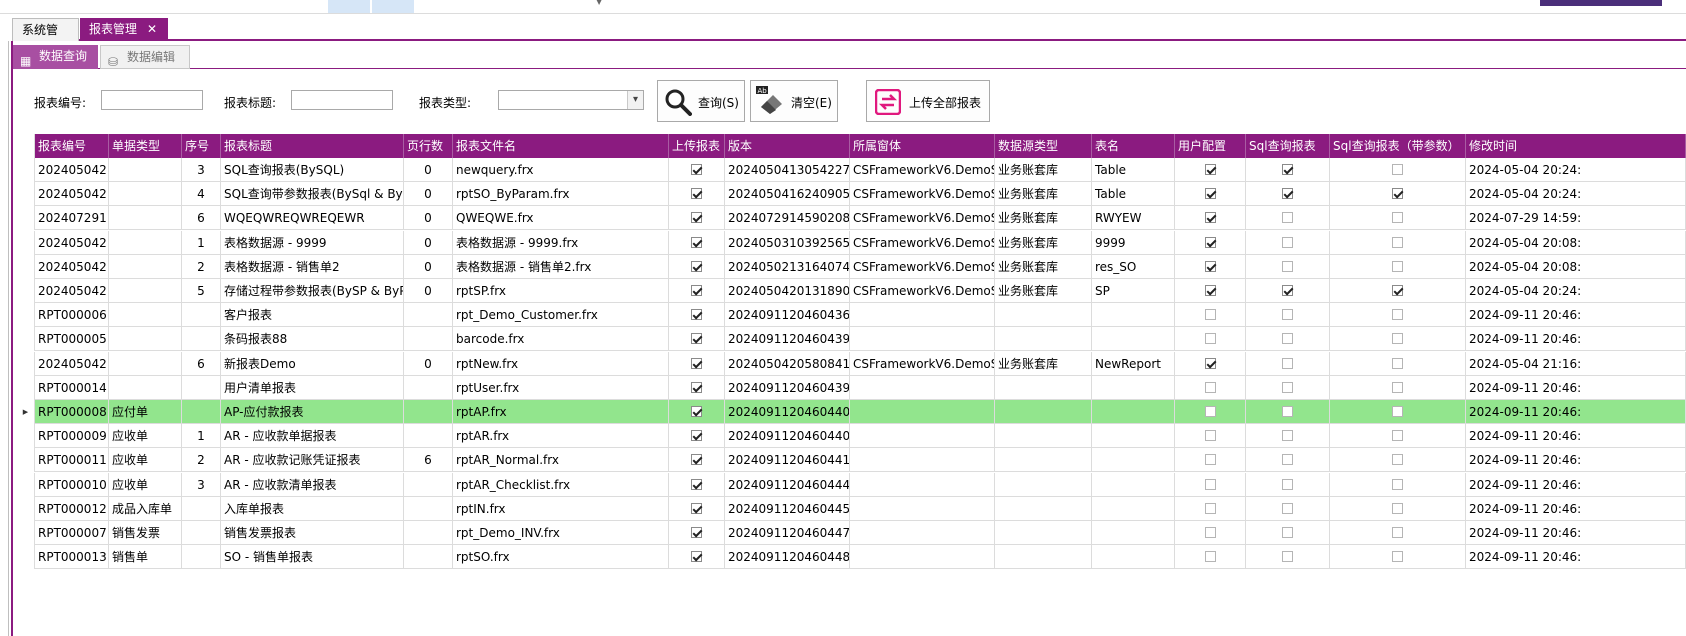 The image size is (1686, 636). What do you see at coordinates (928, 101) in the screenshot?
I see `upload-all-button: 上传全部报表` at bounding box center [928, 101].